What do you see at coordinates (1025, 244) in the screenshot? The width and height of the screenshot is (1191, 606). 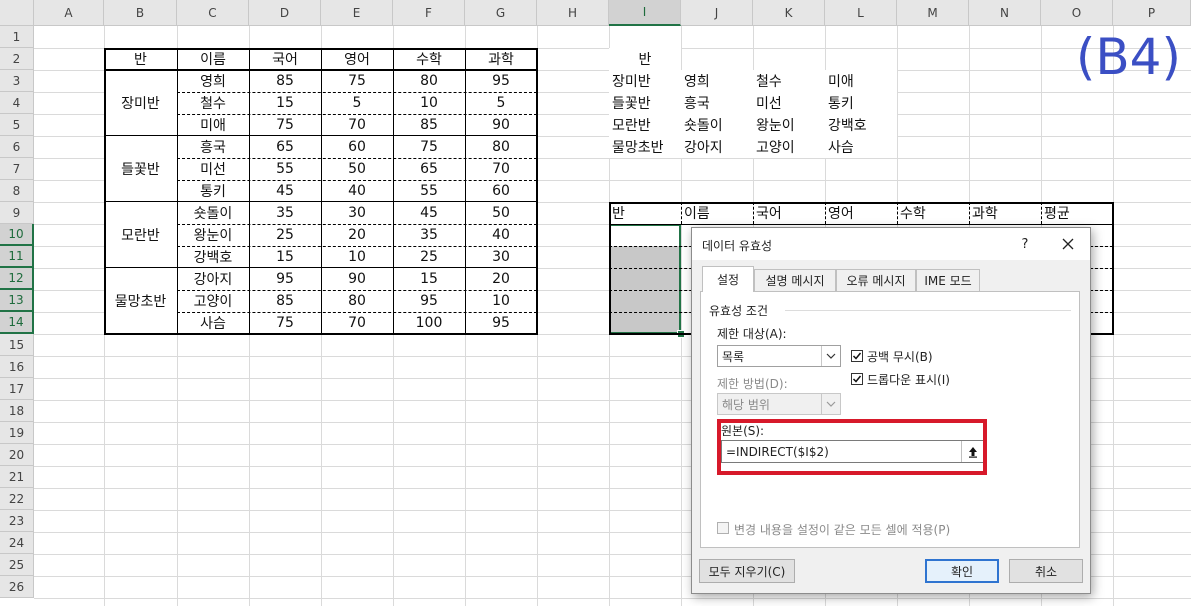 I see `help-button: ?` at bounding box center [1025, 244].